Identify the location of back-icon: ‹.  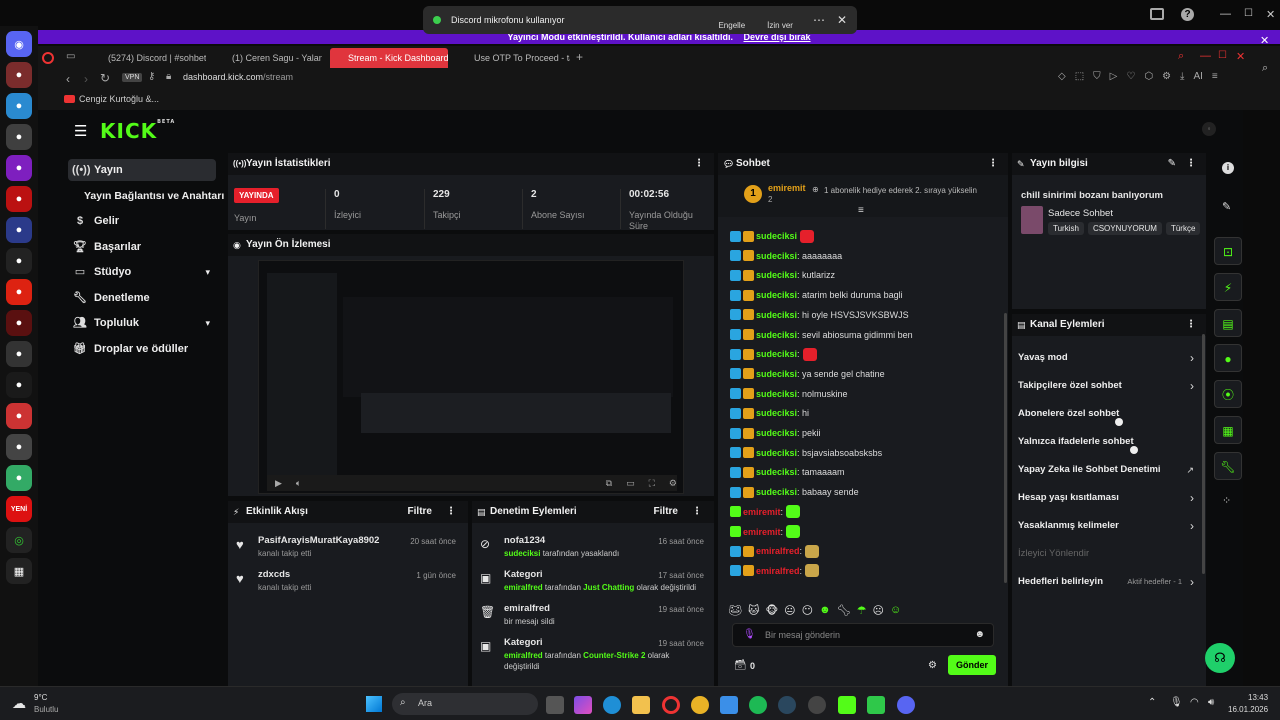
(68, 79).